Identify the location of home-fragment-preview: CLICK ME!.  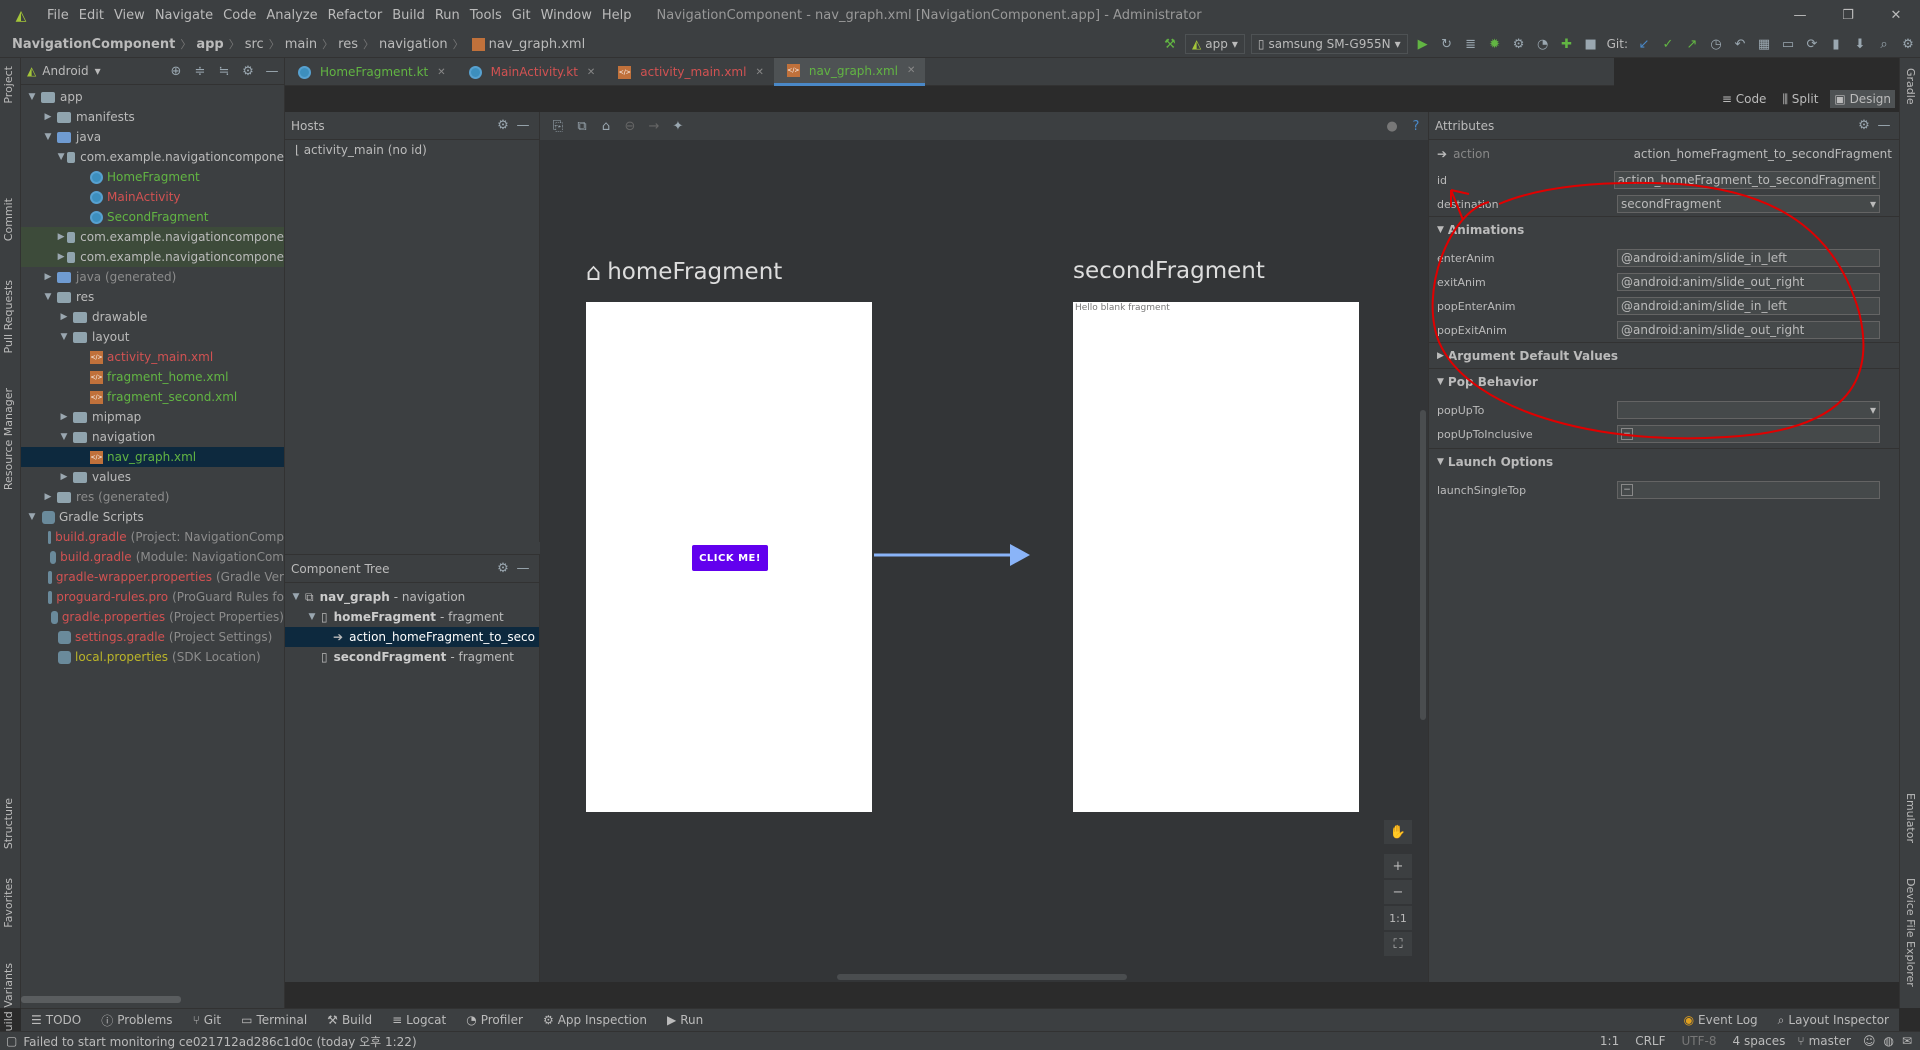
(729, 557).